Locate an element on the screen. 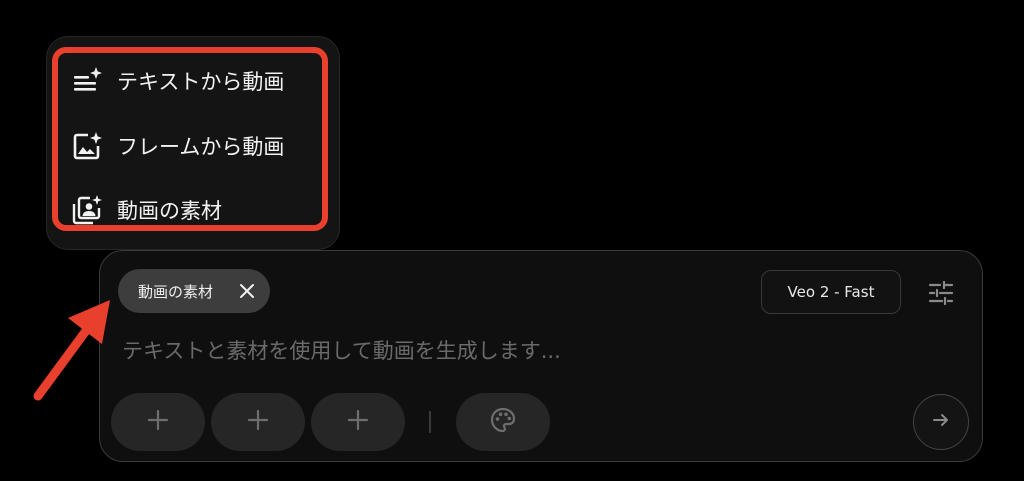  menu-item-ingredients-to-video: 動画の素材 is located at coordinates (146, 210).